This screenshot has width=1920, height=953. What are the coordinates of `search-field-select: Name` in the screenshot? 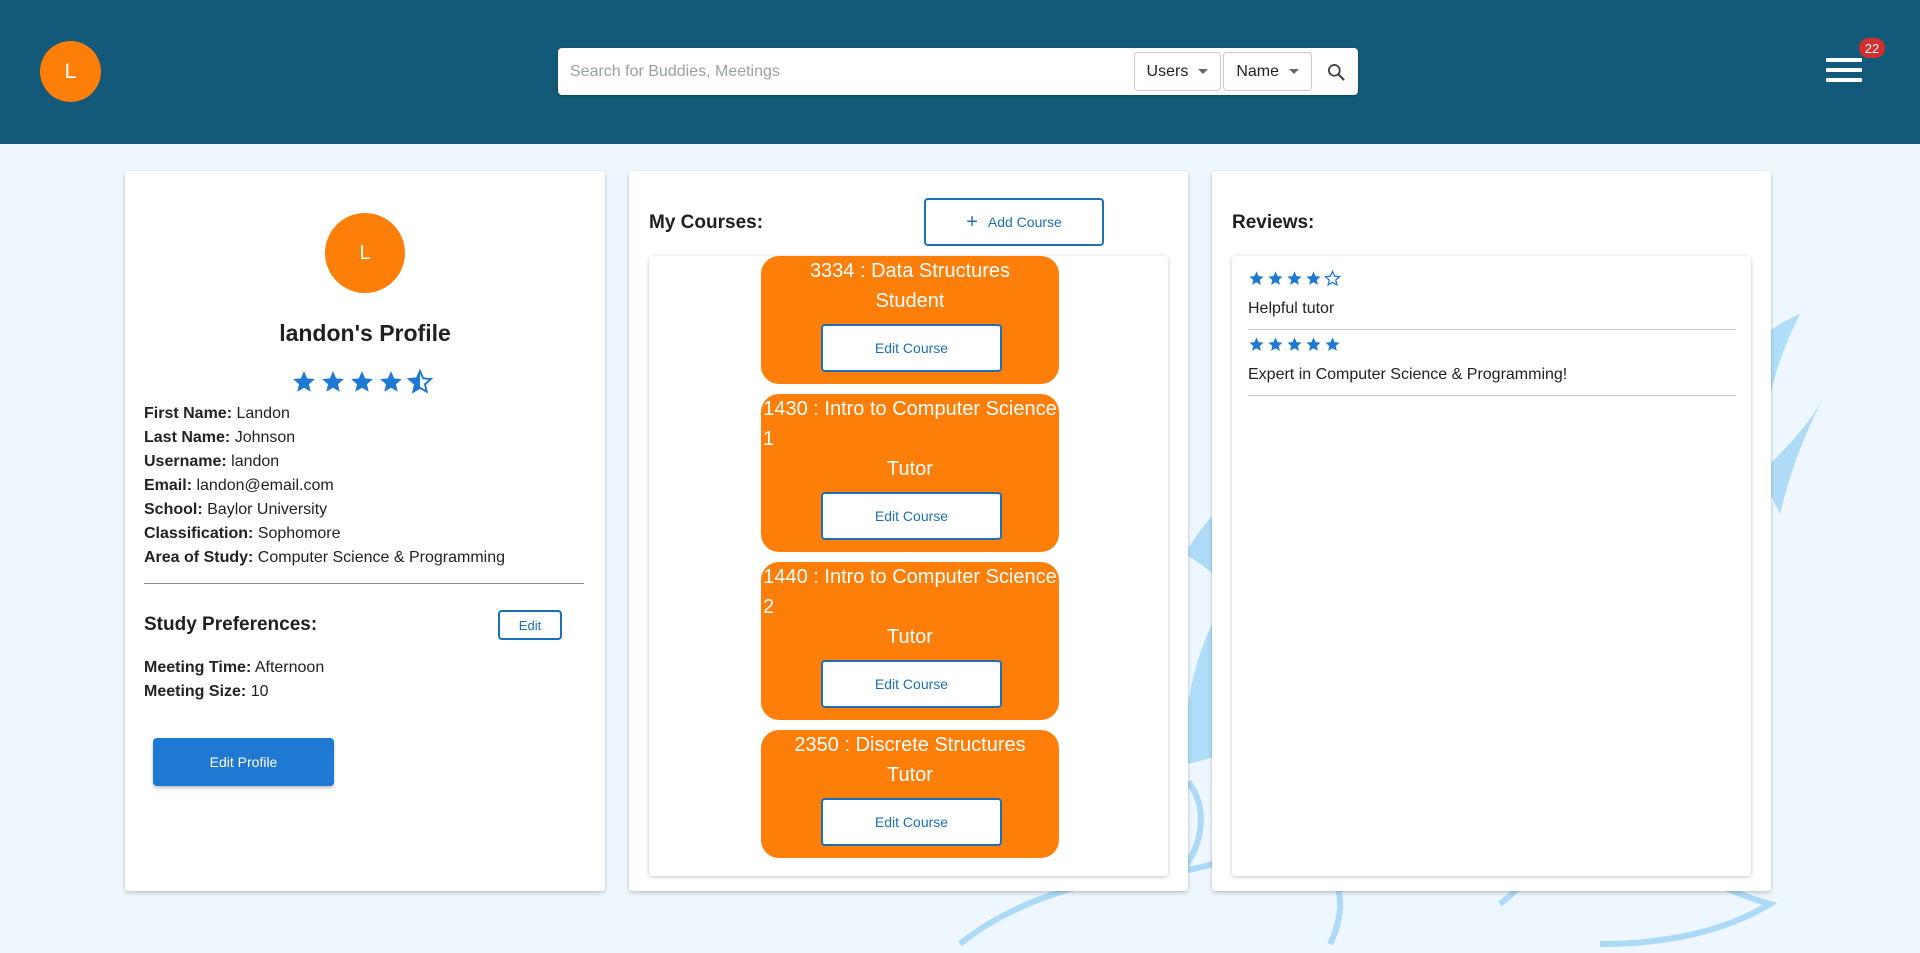 It's located at (1267, 71).